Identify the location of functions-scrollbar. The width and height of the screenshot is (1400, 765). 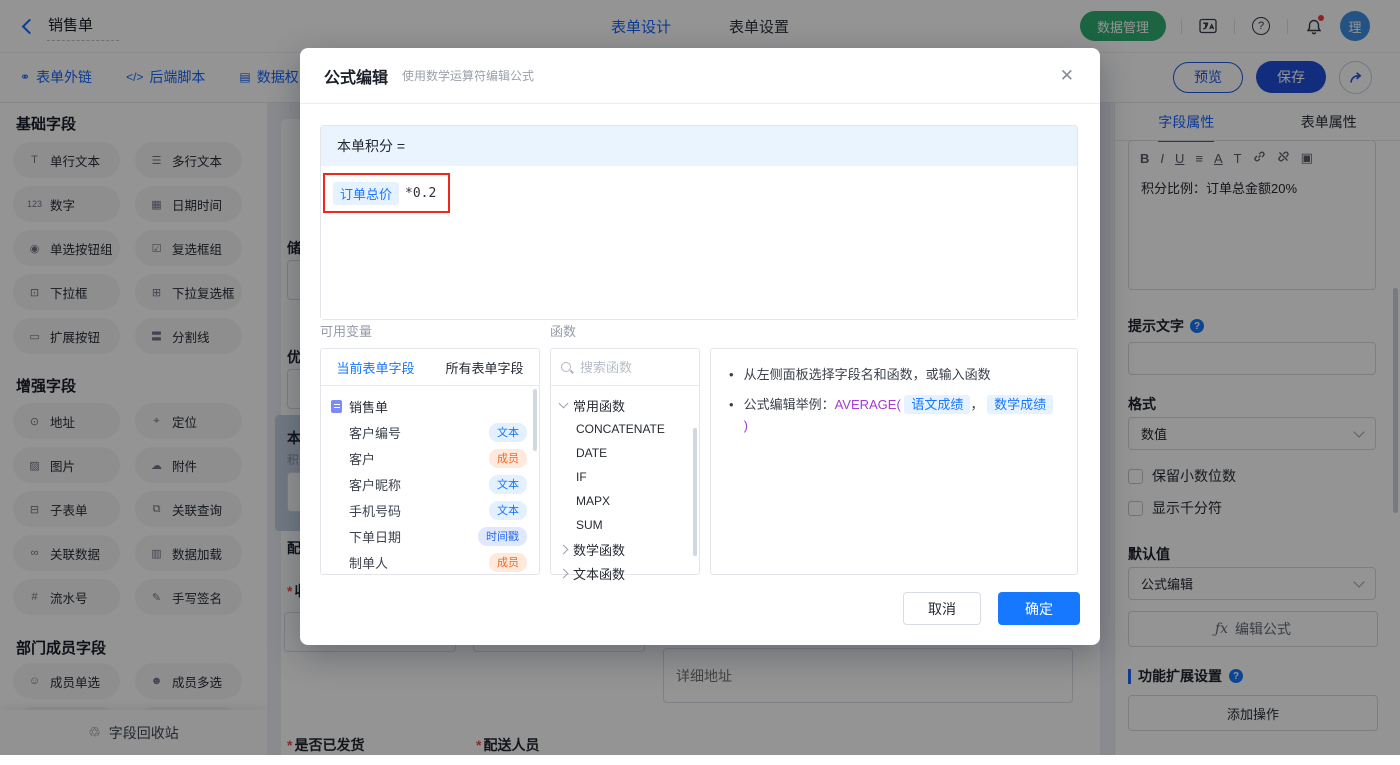
(695, 492).